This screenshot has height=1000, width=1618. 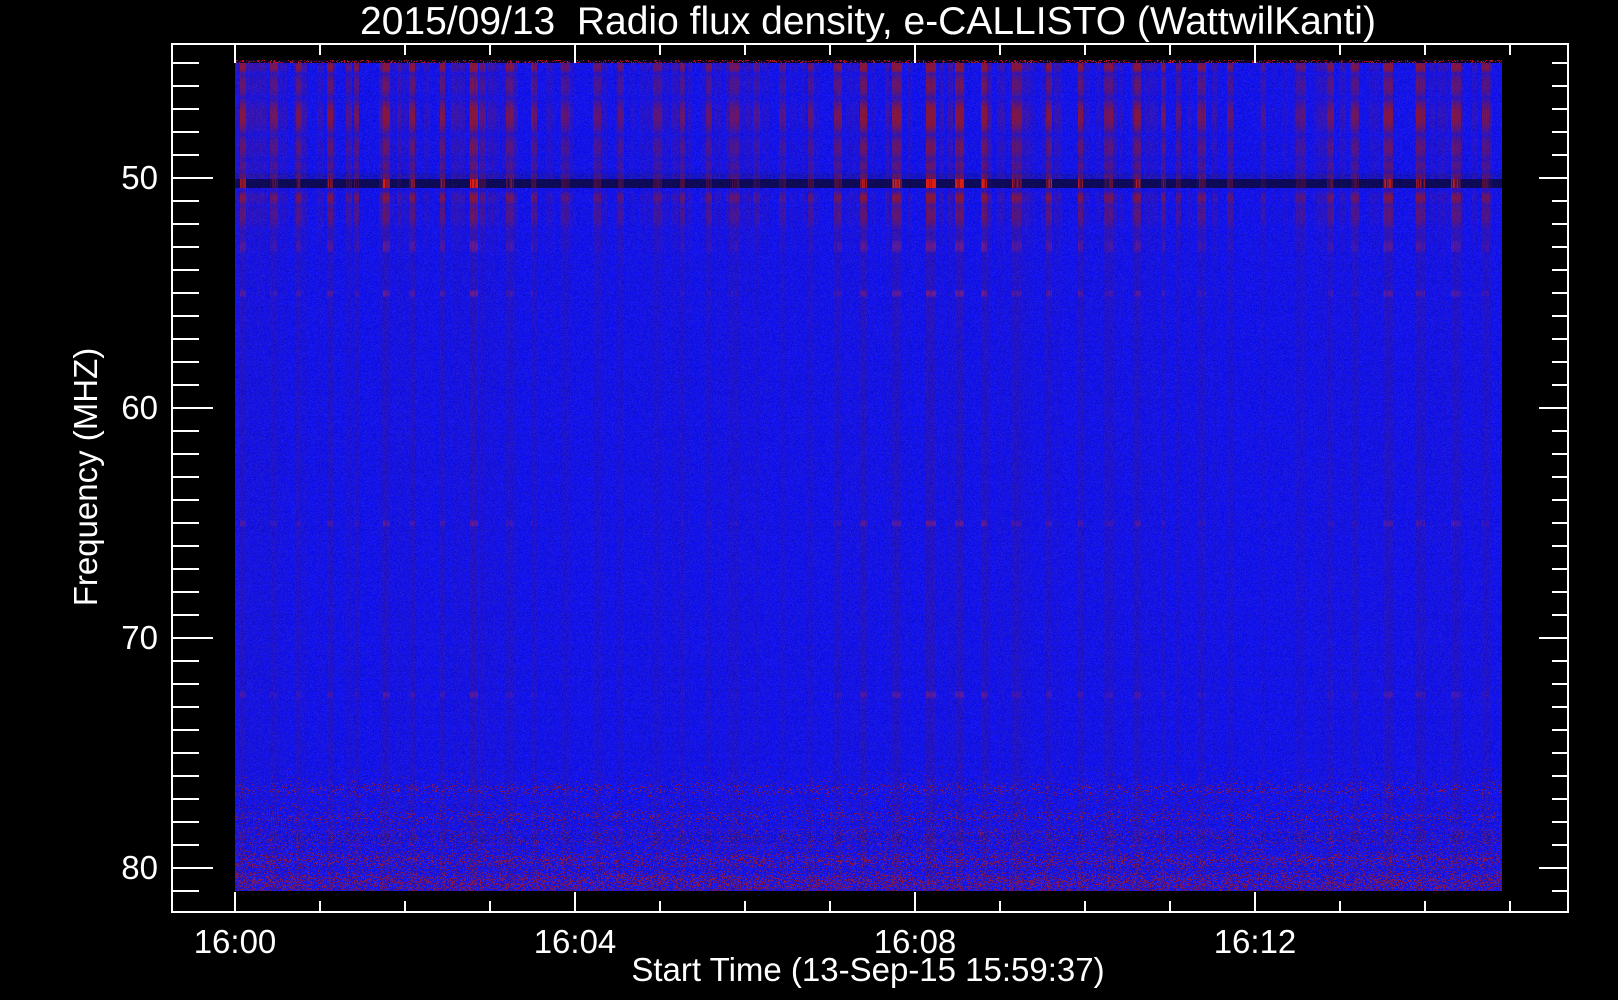 I want to click on y-tick-label: 70, so click(x=139, y=637).